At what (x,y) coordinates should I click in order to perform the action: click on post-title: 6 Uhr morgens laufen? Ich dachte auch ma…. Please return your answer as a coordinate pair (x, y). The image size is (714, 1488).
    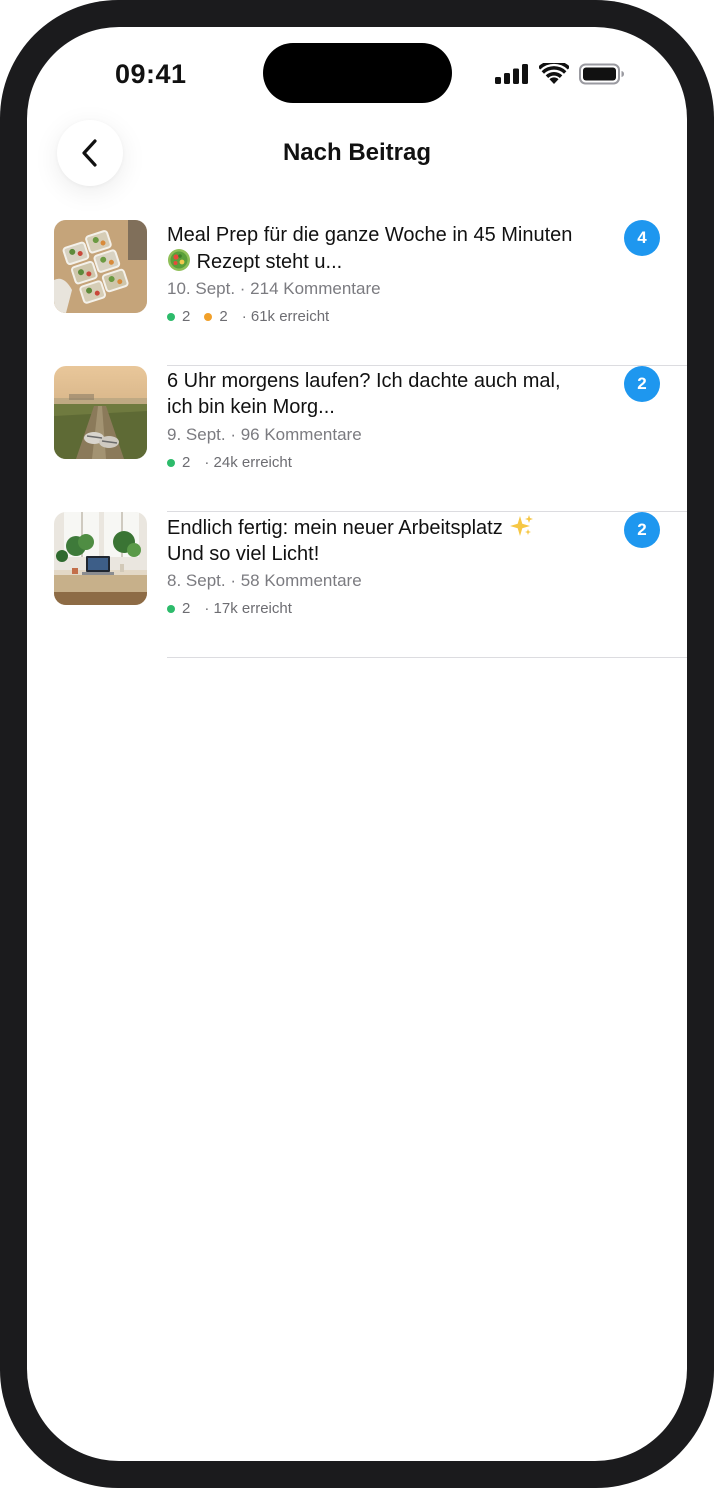
    Looking at the image, I should click on (364, 394).